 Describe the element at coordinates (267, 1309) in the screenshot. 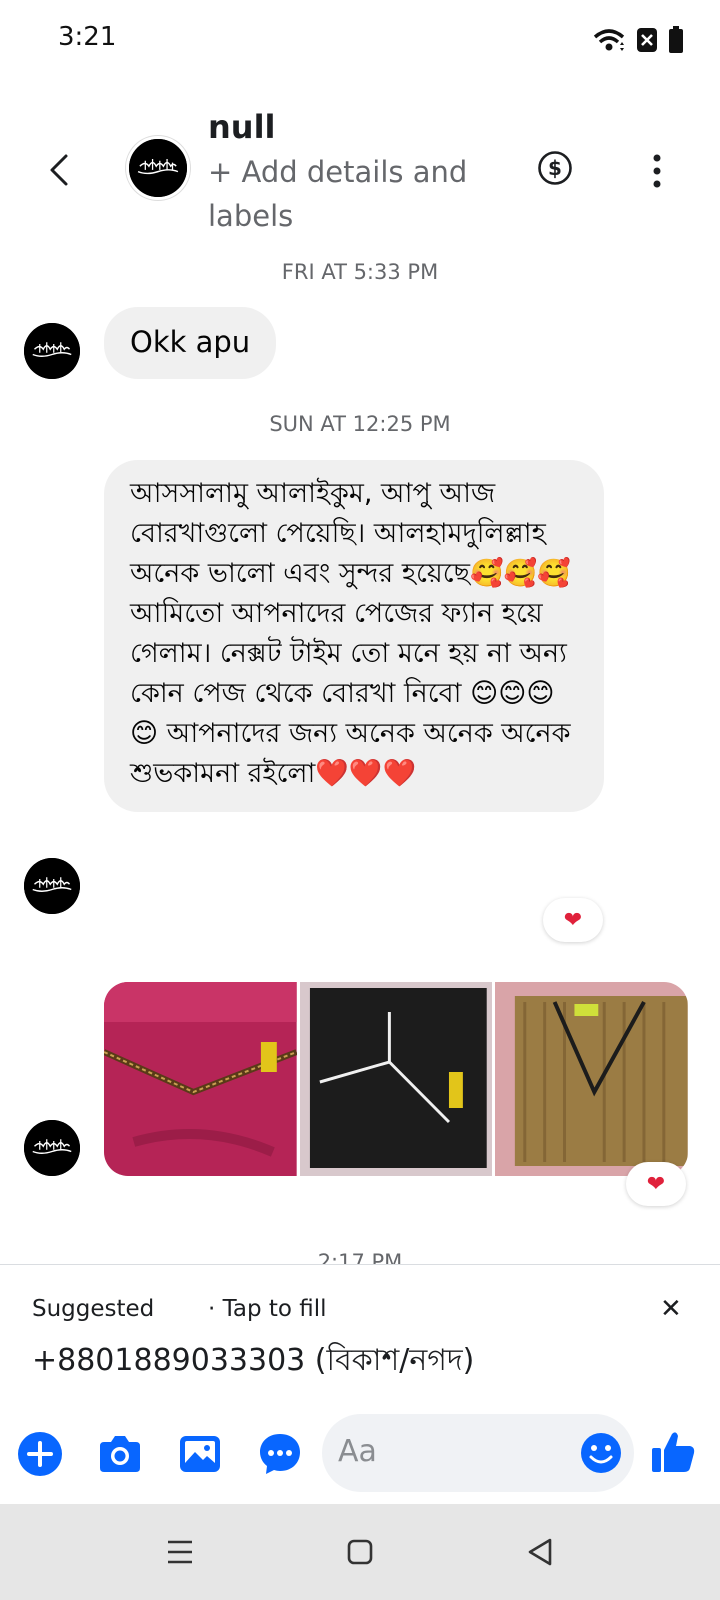

I see `suggestion-tap-hint: · Tap to fill` at that location.